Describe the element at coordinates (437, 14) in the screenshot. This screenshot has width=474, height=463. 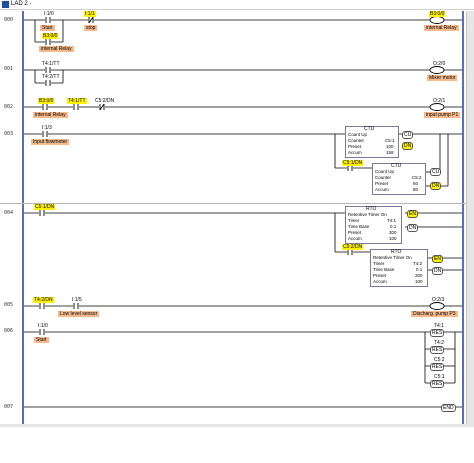
I see `coil-address: B3:0/0` at that location.